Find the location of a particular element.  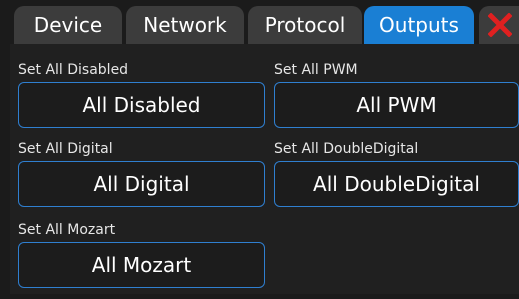

close-x-icon is located at coordinates (500, 25).